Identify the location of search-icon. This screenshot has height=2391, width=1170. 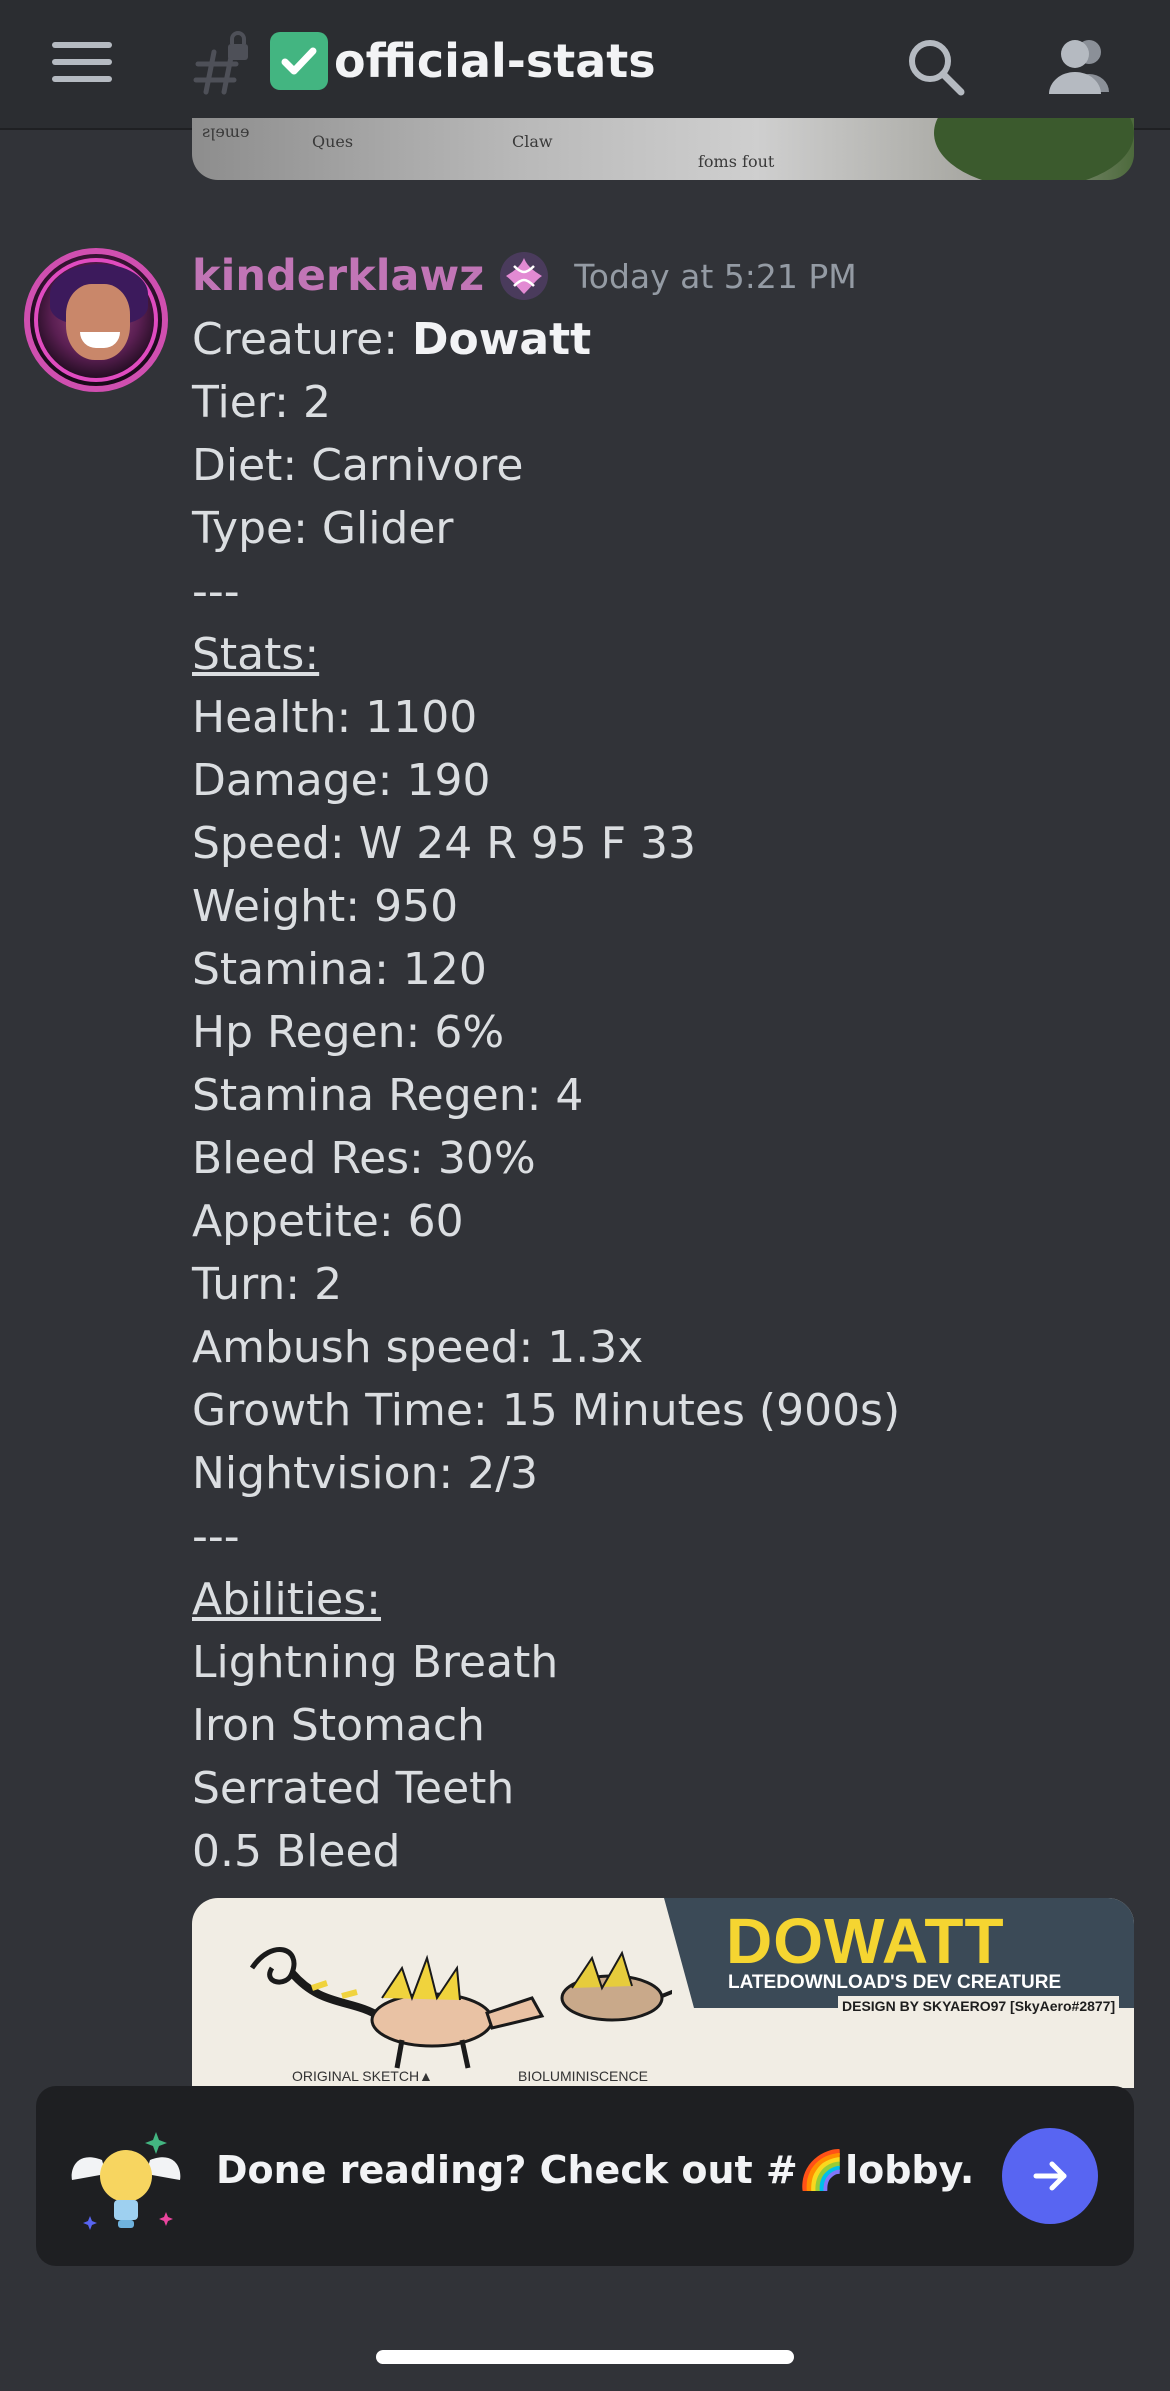
(936, 67).